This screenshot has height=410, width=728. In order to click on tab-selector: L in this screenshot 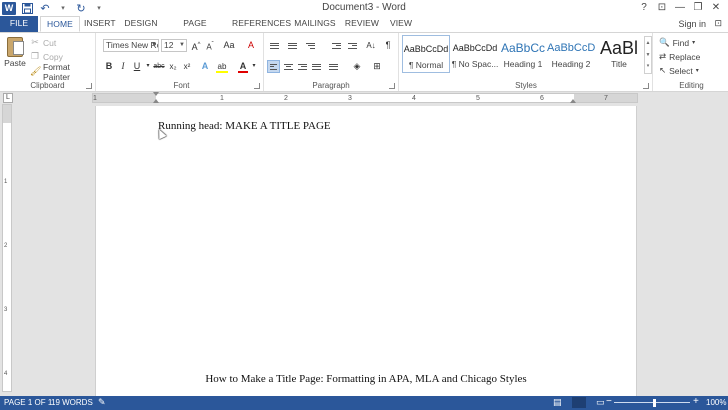, I will do `click(8, 98)`.